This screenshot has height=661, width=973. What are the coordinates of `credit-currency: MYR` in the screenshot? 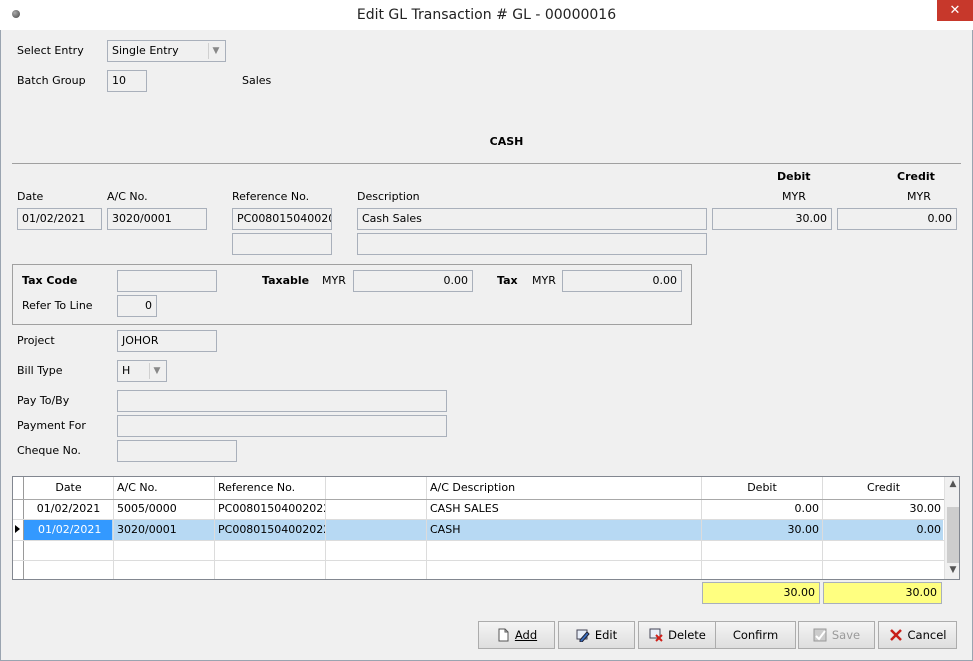 It's located at (919, 196).